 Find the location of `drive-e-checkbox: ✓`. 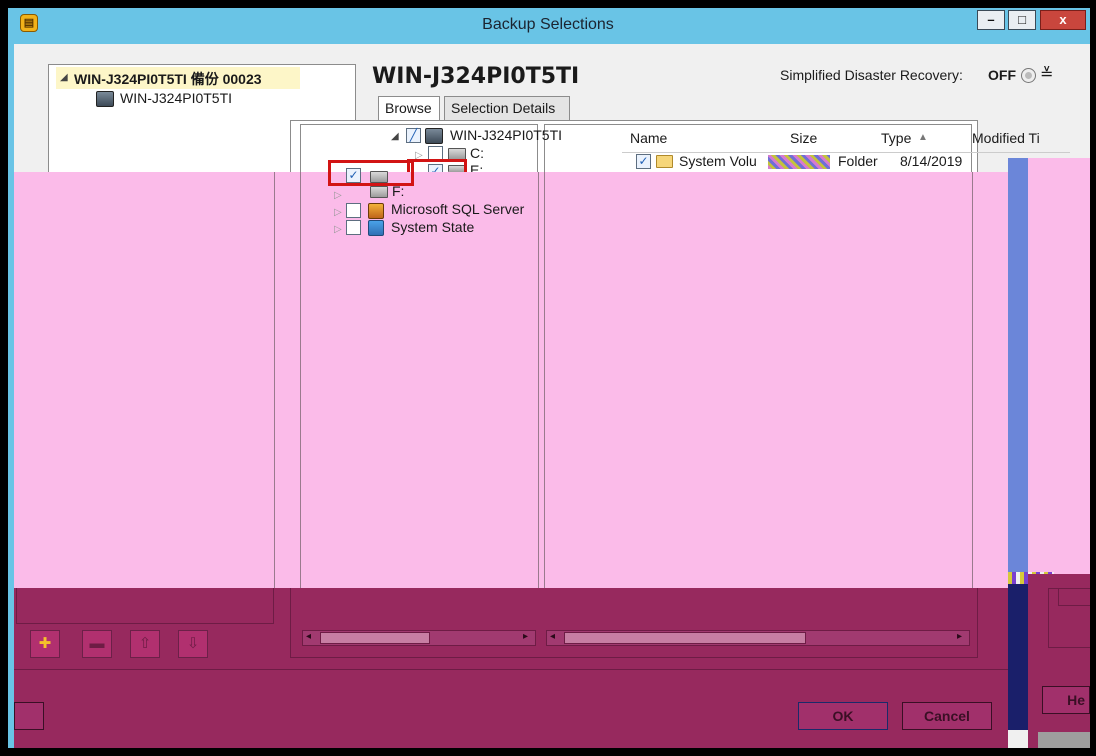

drive-e-checkbox: ✓ is located at coordinates (353, 175).